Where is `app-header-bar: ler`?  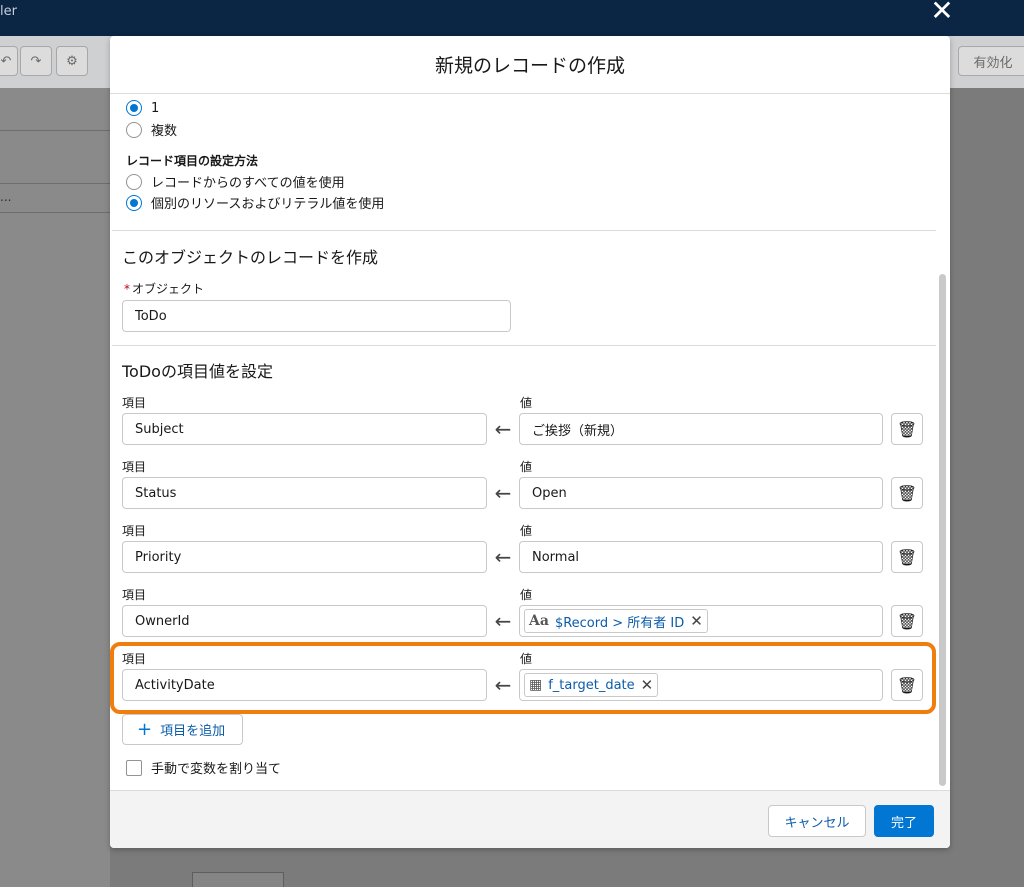 app-header-bar: ler is located at coordinates (512, 18).